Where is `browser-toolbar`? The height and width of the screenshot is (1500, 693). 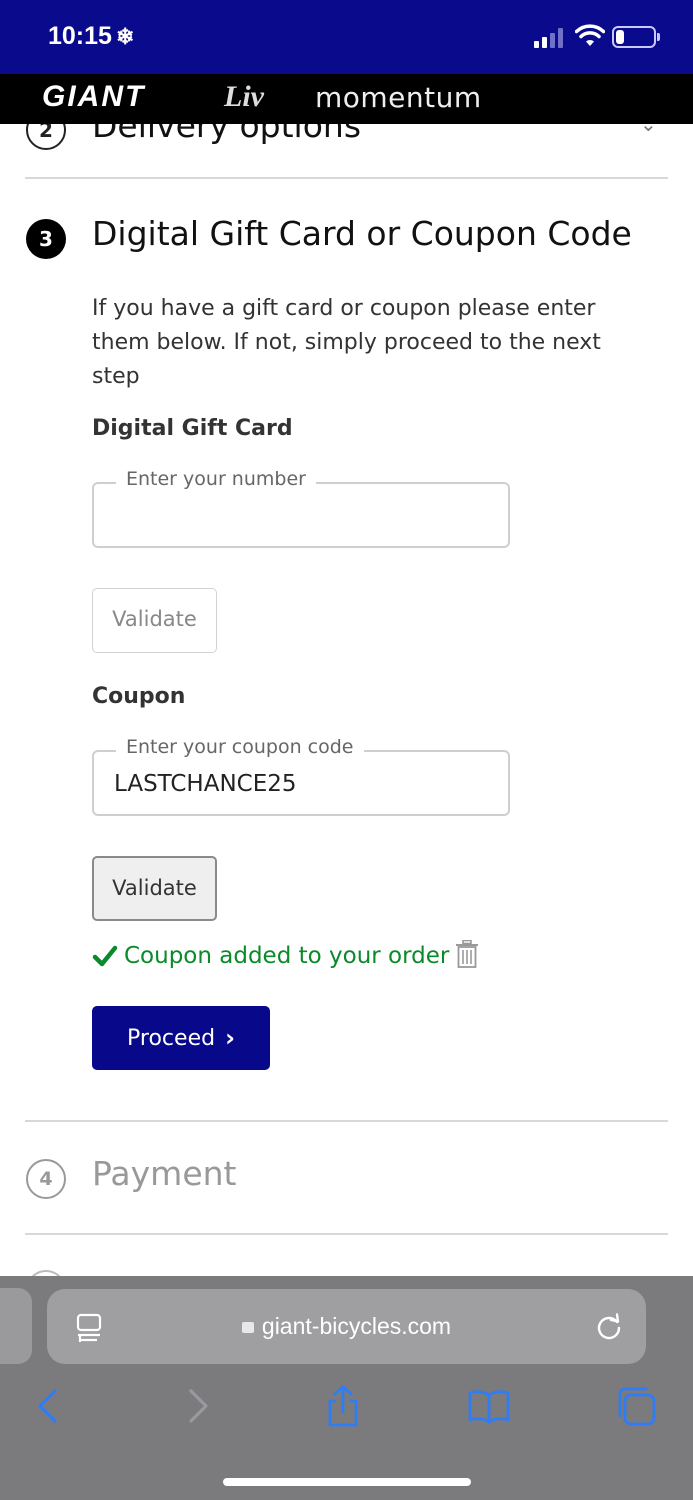
browser-toolbar is located at coordinates (346, 1408).